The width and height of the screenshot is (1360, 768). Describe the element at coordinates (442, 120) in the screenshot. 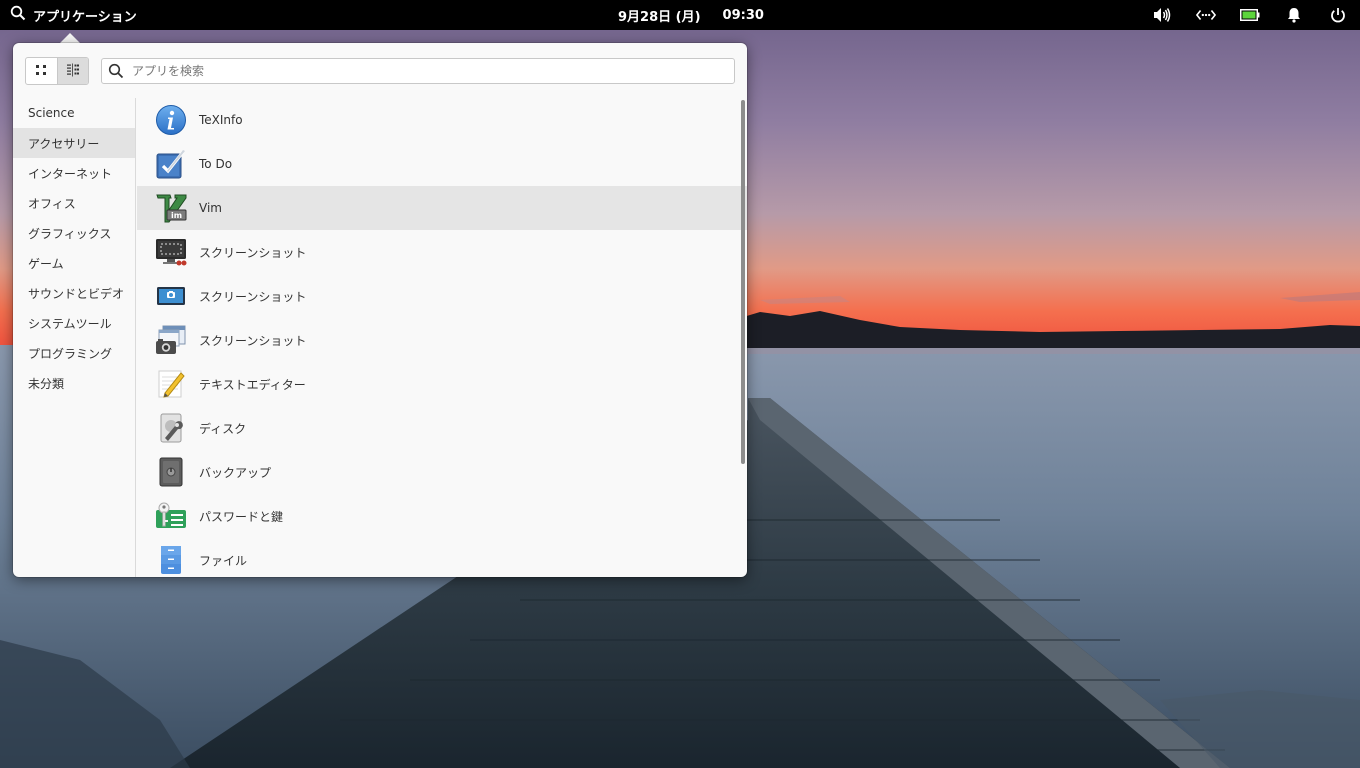

I see `app-item-texinfo: TeXInfo` at that location.